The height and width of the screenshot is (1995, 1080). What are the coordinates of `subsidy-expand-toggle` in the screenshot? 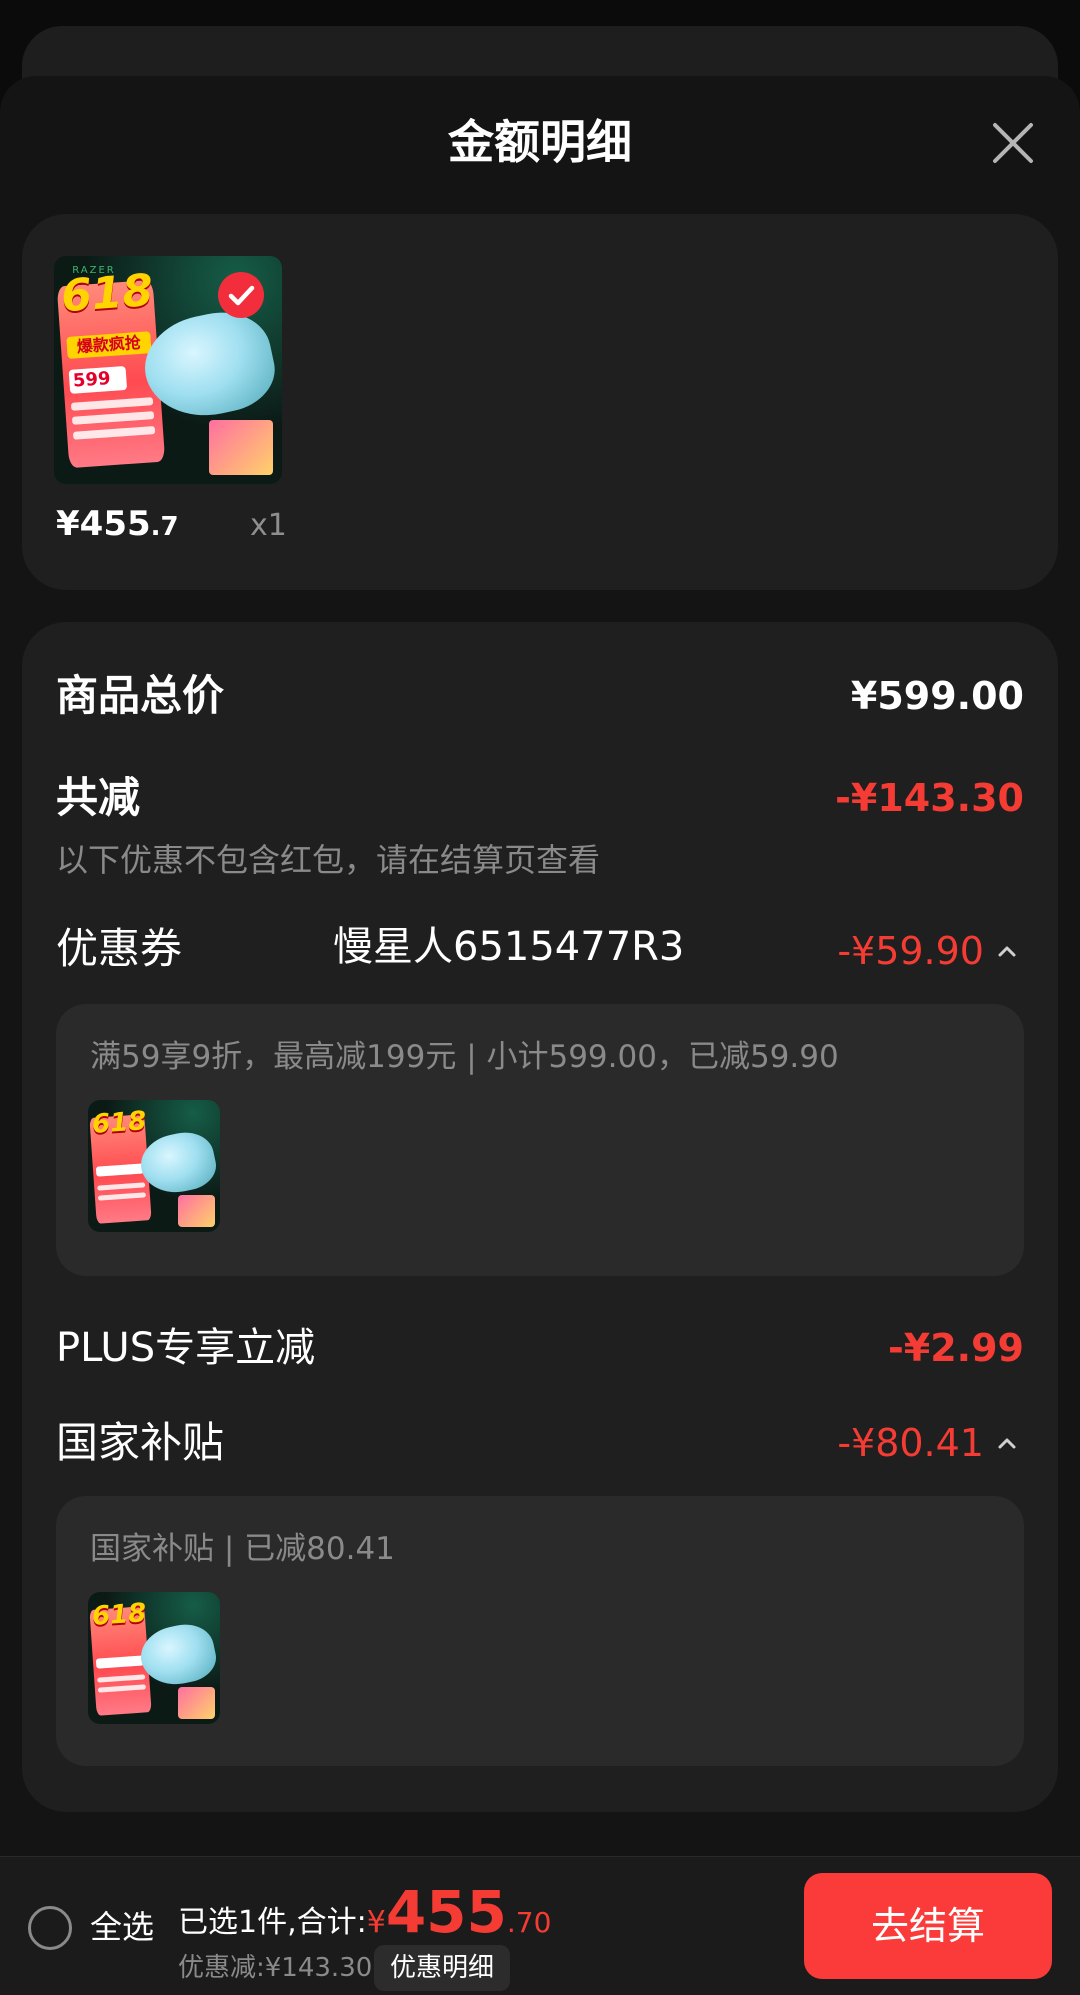 It's located at (1007, 1443).